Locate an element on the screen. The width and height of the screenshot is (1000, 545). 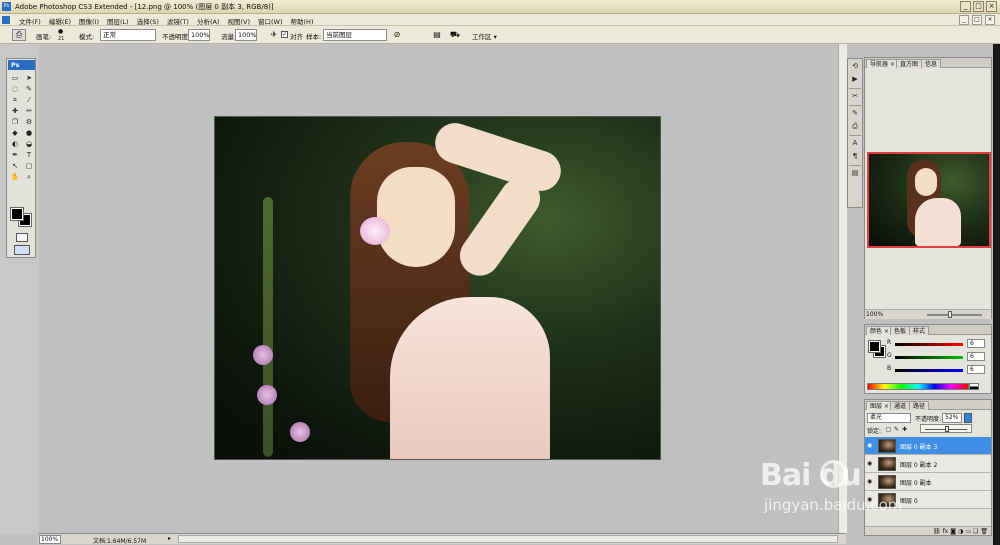
flow-input: 100% is located at coordinates (246, 35).